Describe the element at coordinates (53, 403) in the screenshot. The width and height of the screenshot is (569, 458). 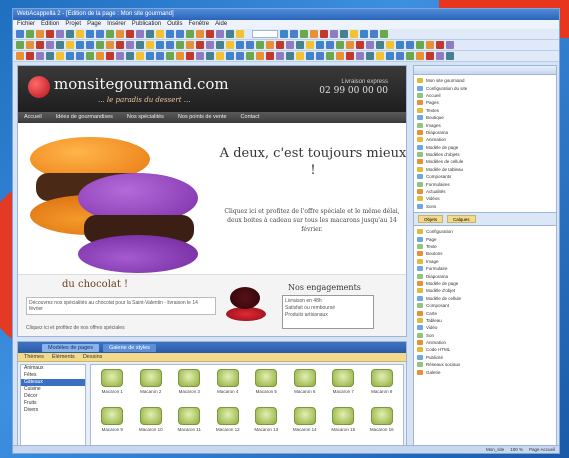
I see `tree-item: Fruits` at that location.